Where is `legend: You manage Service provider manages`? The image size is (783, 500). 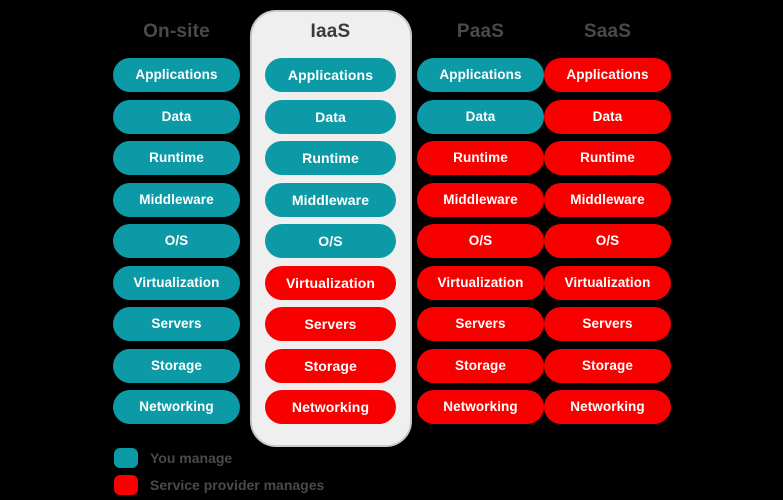
legend: You manage Service provider manages is located at coordinates (219, 473).